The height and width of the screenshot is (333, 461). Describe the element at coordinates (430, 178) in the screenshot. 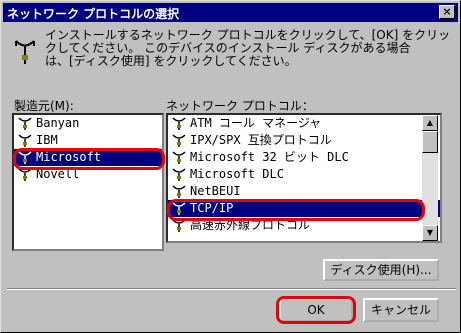

I see `protocols-scrollbar: ▲ ▼` at that location.